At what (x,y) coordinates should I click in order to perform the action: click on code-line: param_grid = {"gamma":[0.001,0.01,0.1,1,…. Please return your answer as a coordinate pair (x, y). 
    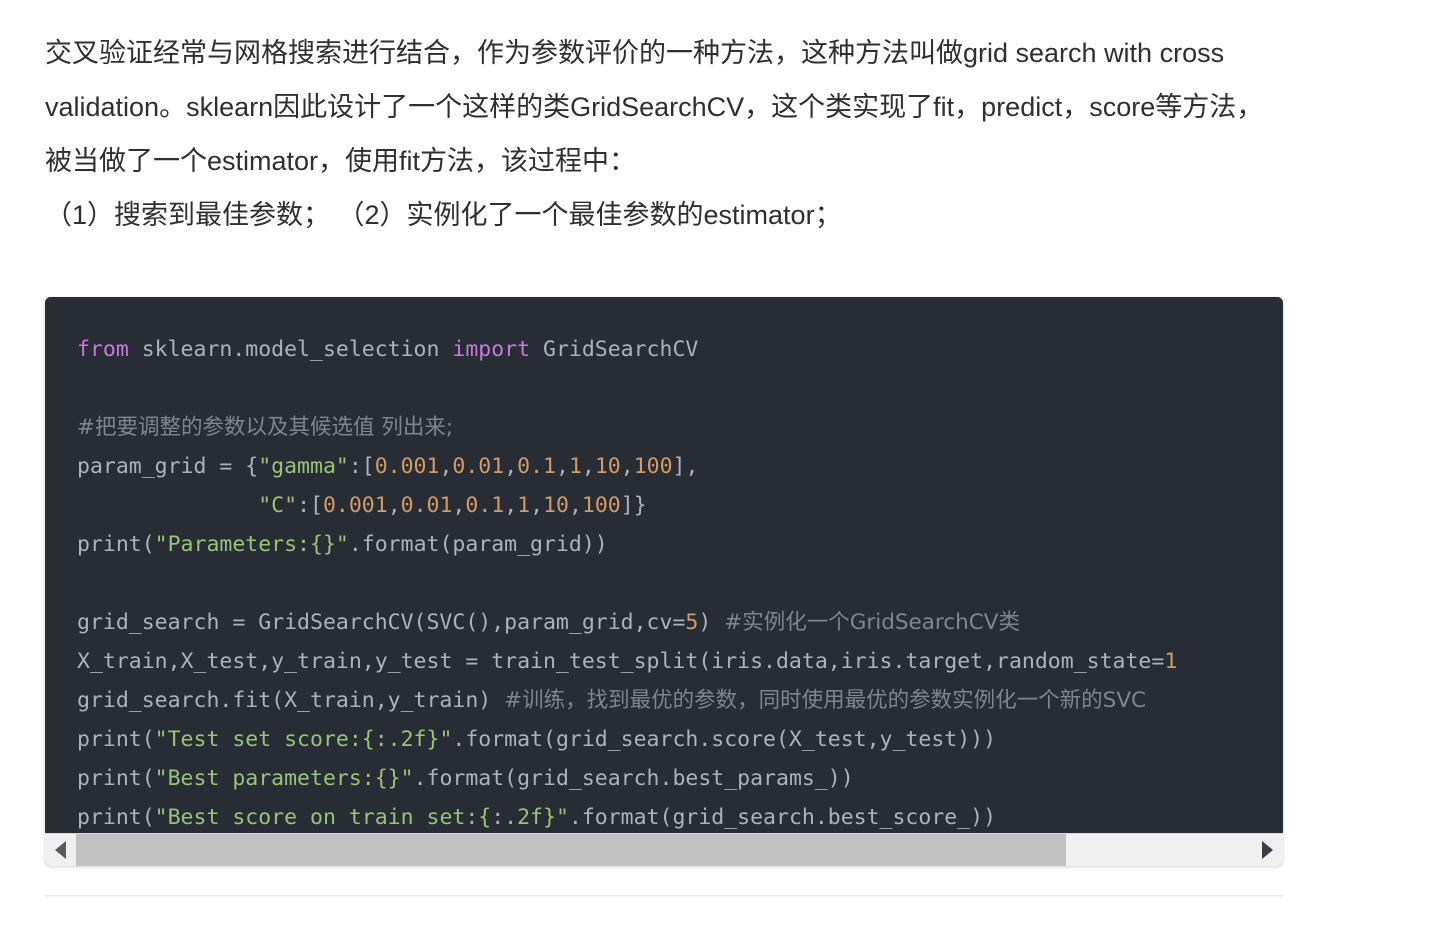
    Looking at the image, I should click on (680, 466).